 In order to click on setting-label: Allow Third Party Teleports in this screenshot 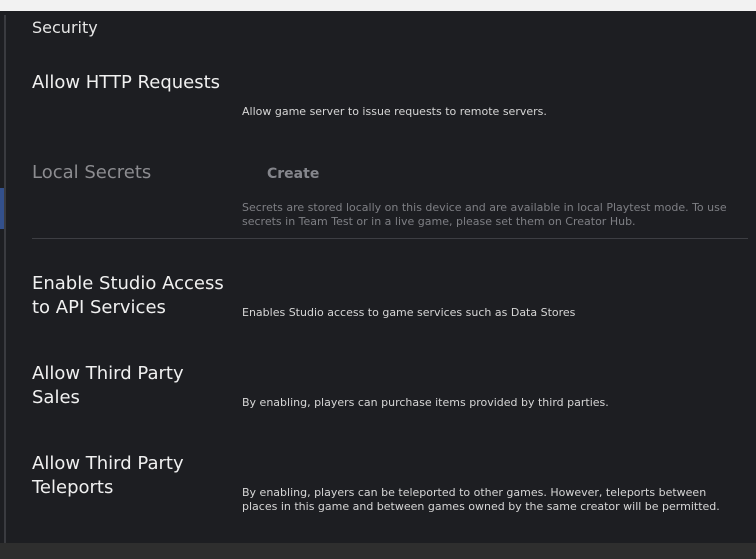, I will do `click(108, 475)`.